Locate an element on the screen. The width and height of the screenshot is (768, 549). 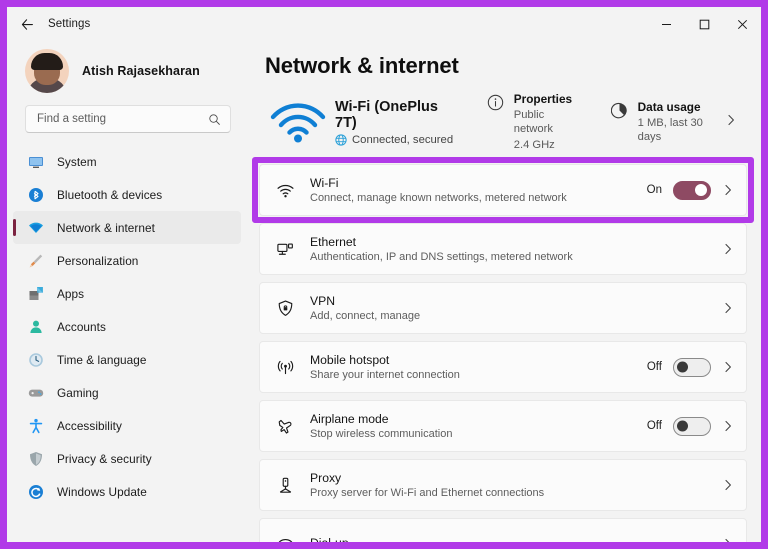
properties-title: Properties is located at coordinates (543, 99).